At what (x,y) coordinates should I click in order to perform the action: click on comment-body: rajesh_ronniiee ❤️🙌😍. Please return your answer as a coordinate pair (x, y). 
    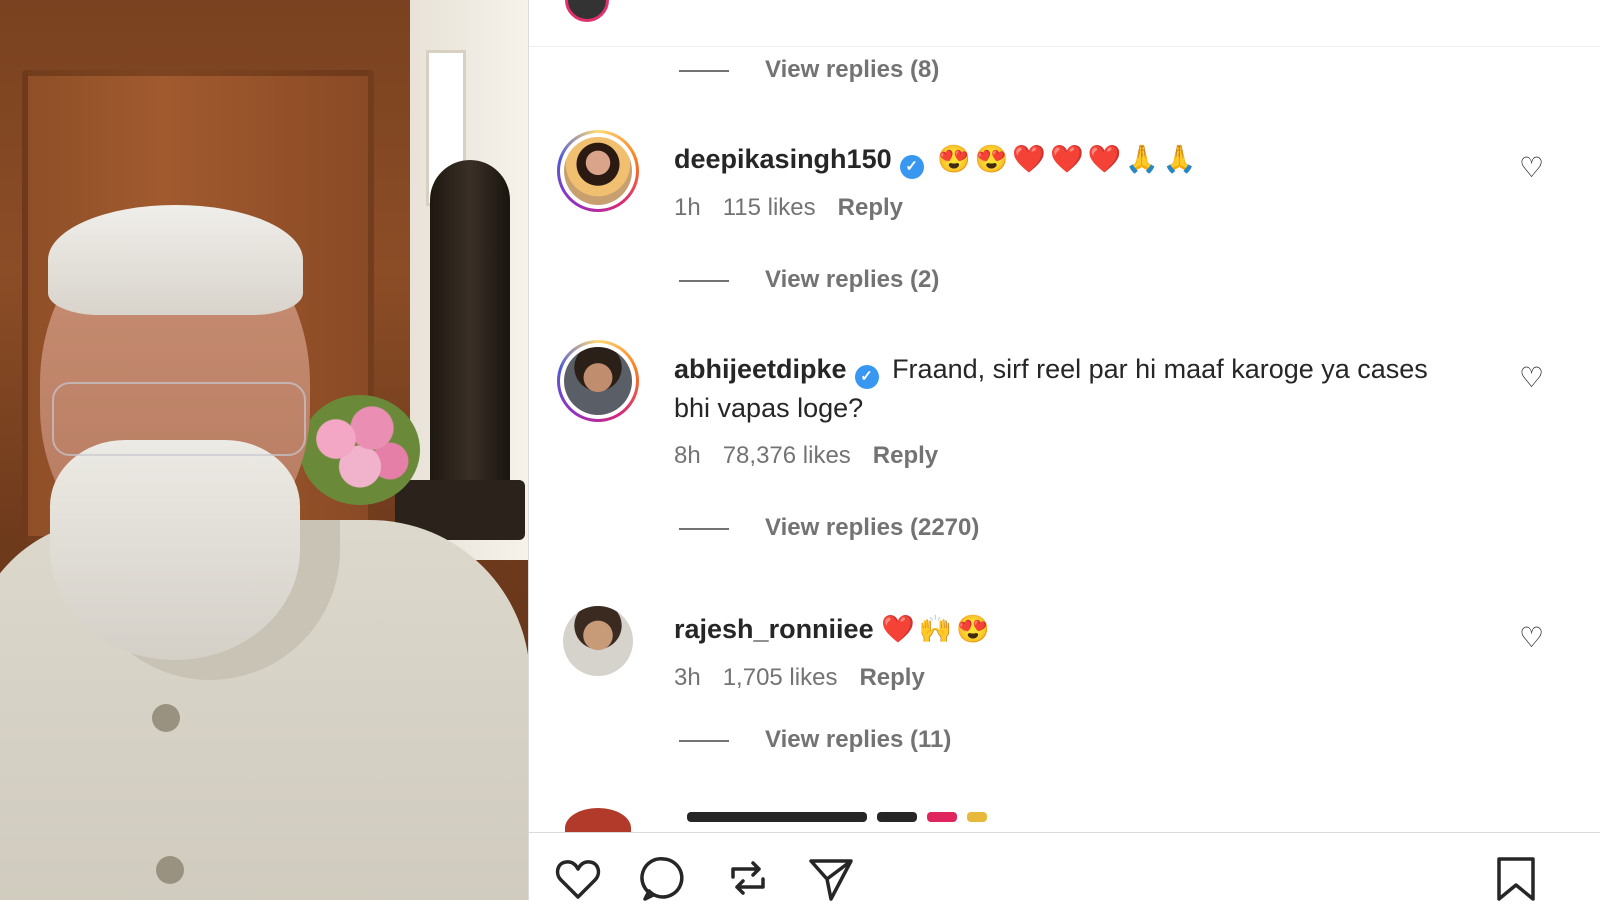
    Looking at the image, I should click on (1069, 629).